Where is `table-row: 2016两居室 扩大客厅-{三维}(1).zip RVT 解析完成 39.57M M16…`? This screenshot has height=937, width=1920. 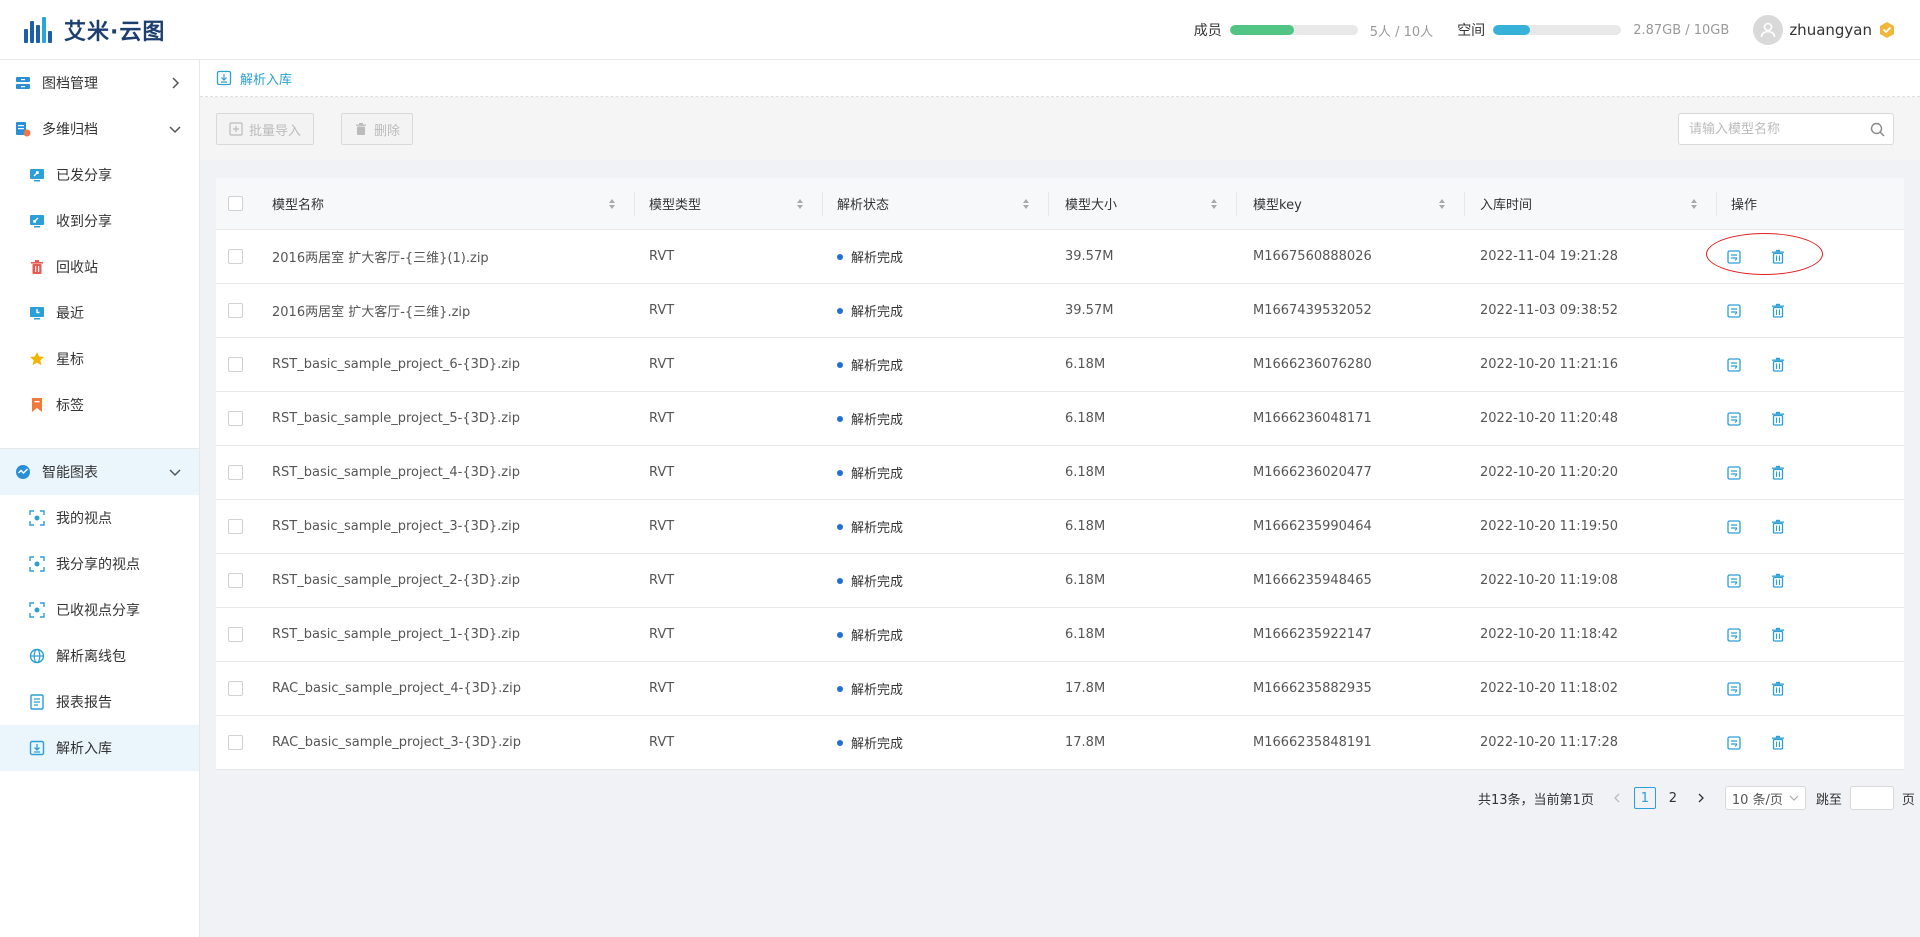 table-row: 2016两居室 扩大客厅-{三维}(1).zip RVT 解析完成 39.57M M16… is located at coordinates (1060, 257).